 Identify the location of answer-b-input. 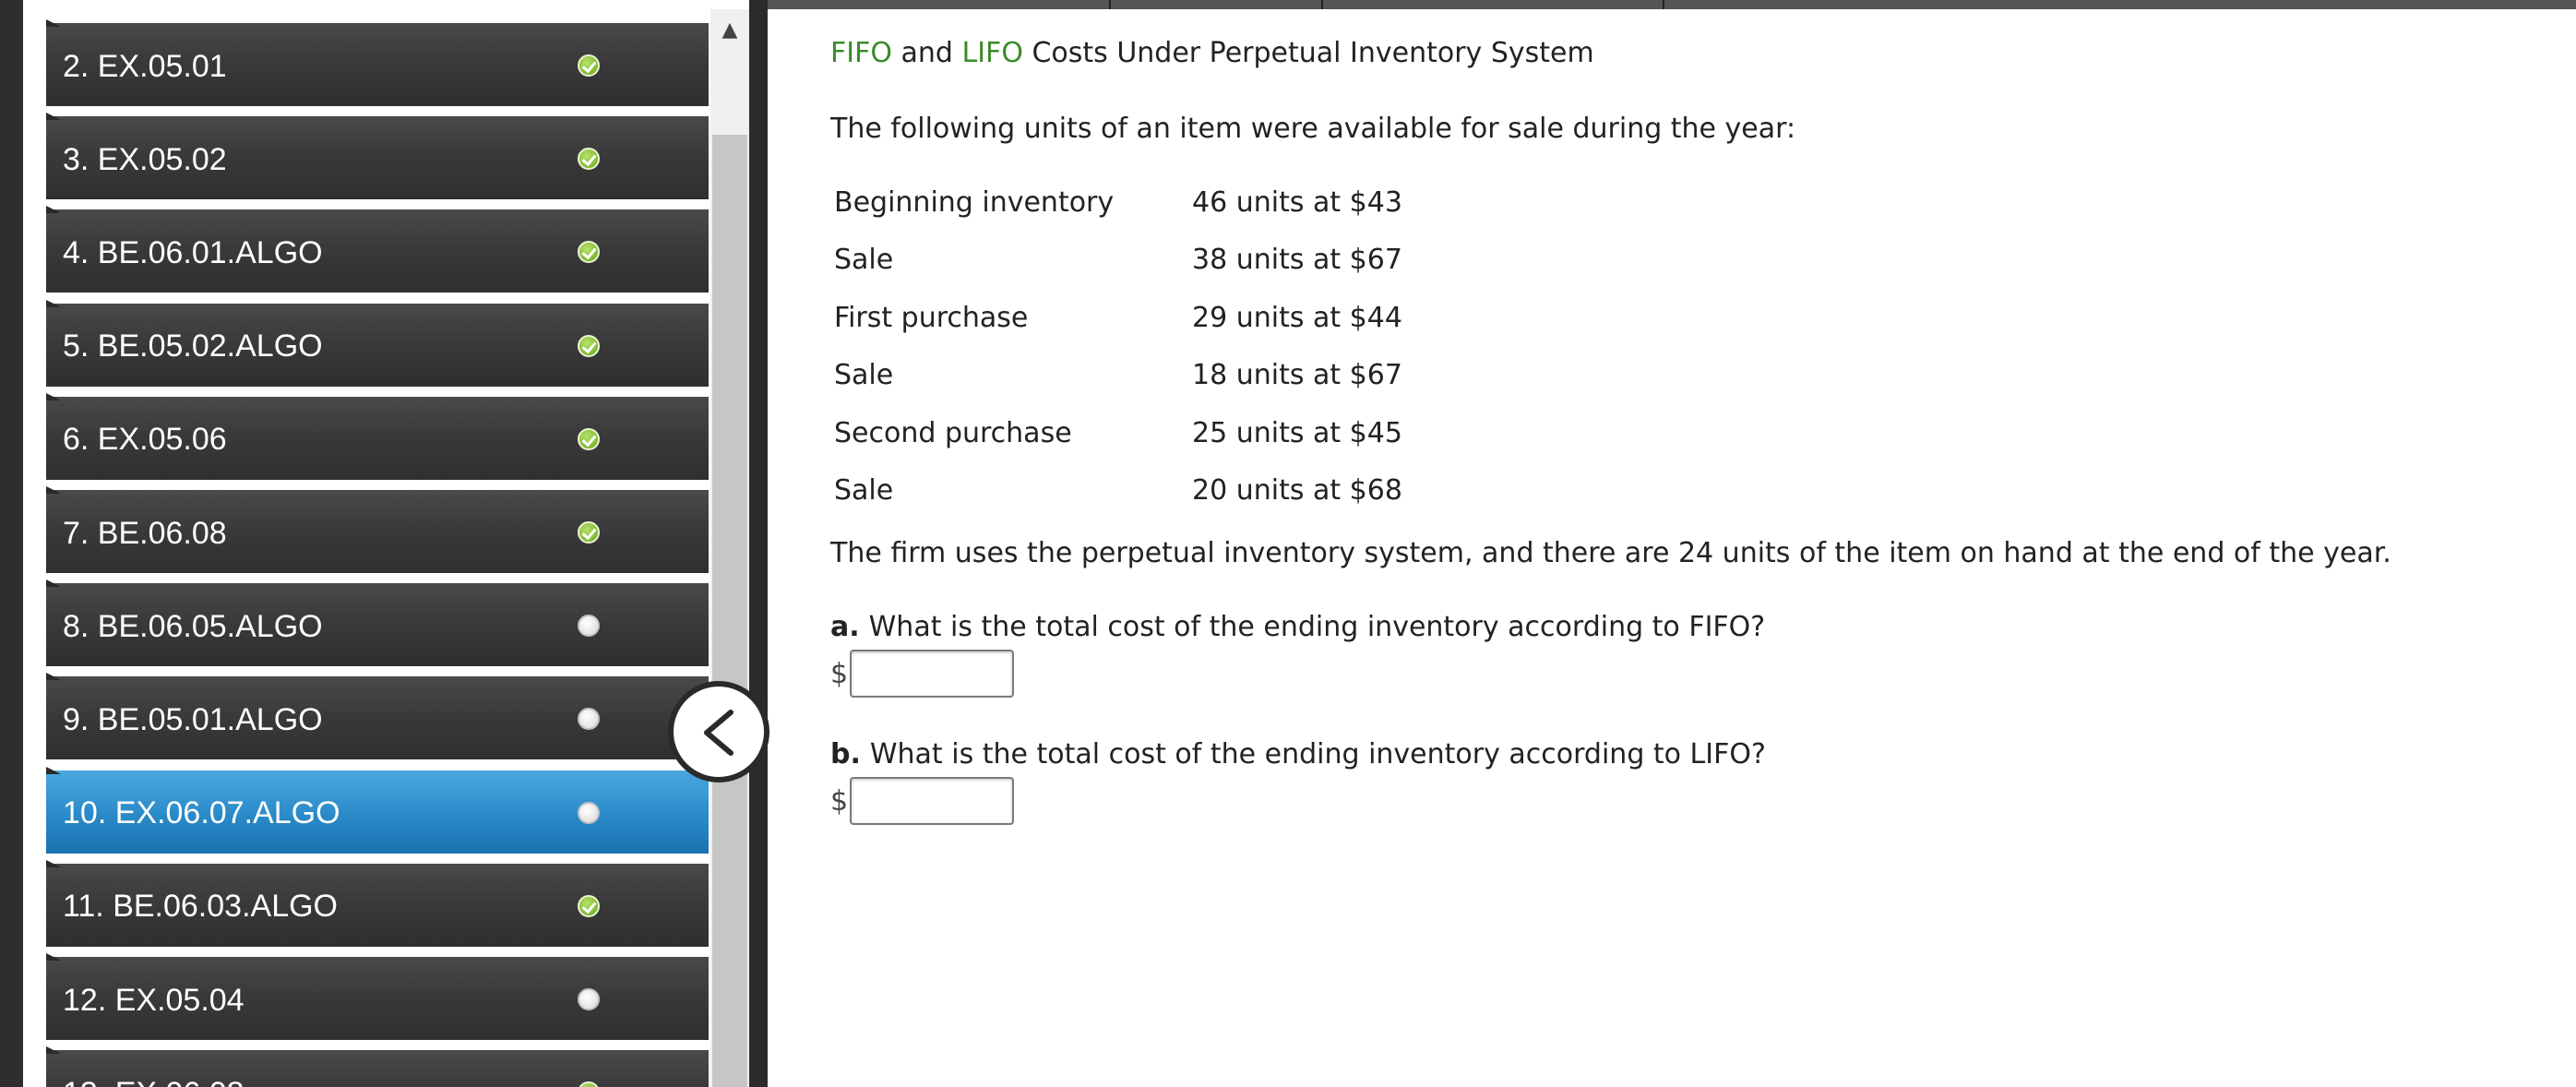
(933, 801).